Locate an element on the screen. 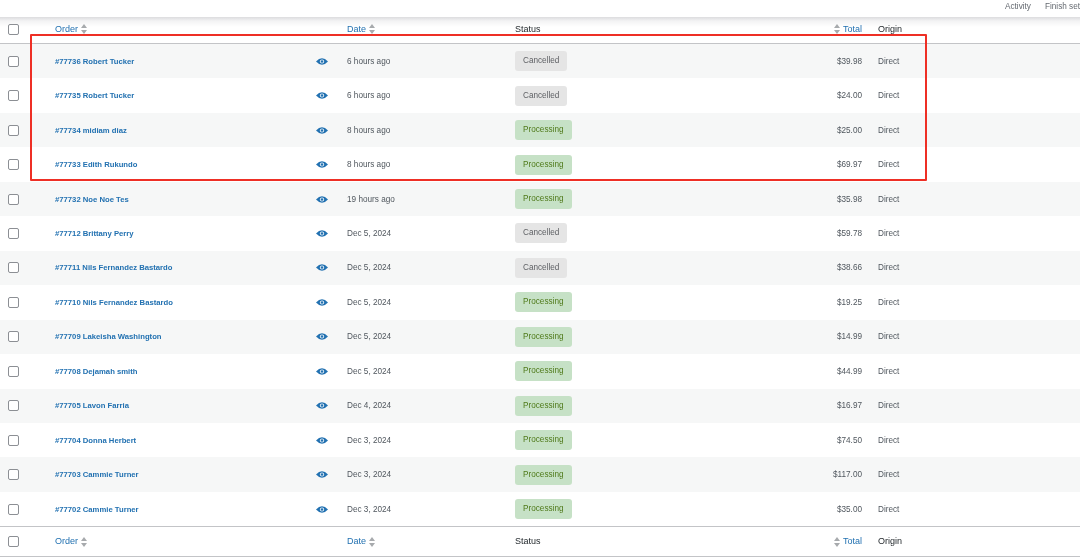  order-total: $69.97 is located at coordinates (849, 165).